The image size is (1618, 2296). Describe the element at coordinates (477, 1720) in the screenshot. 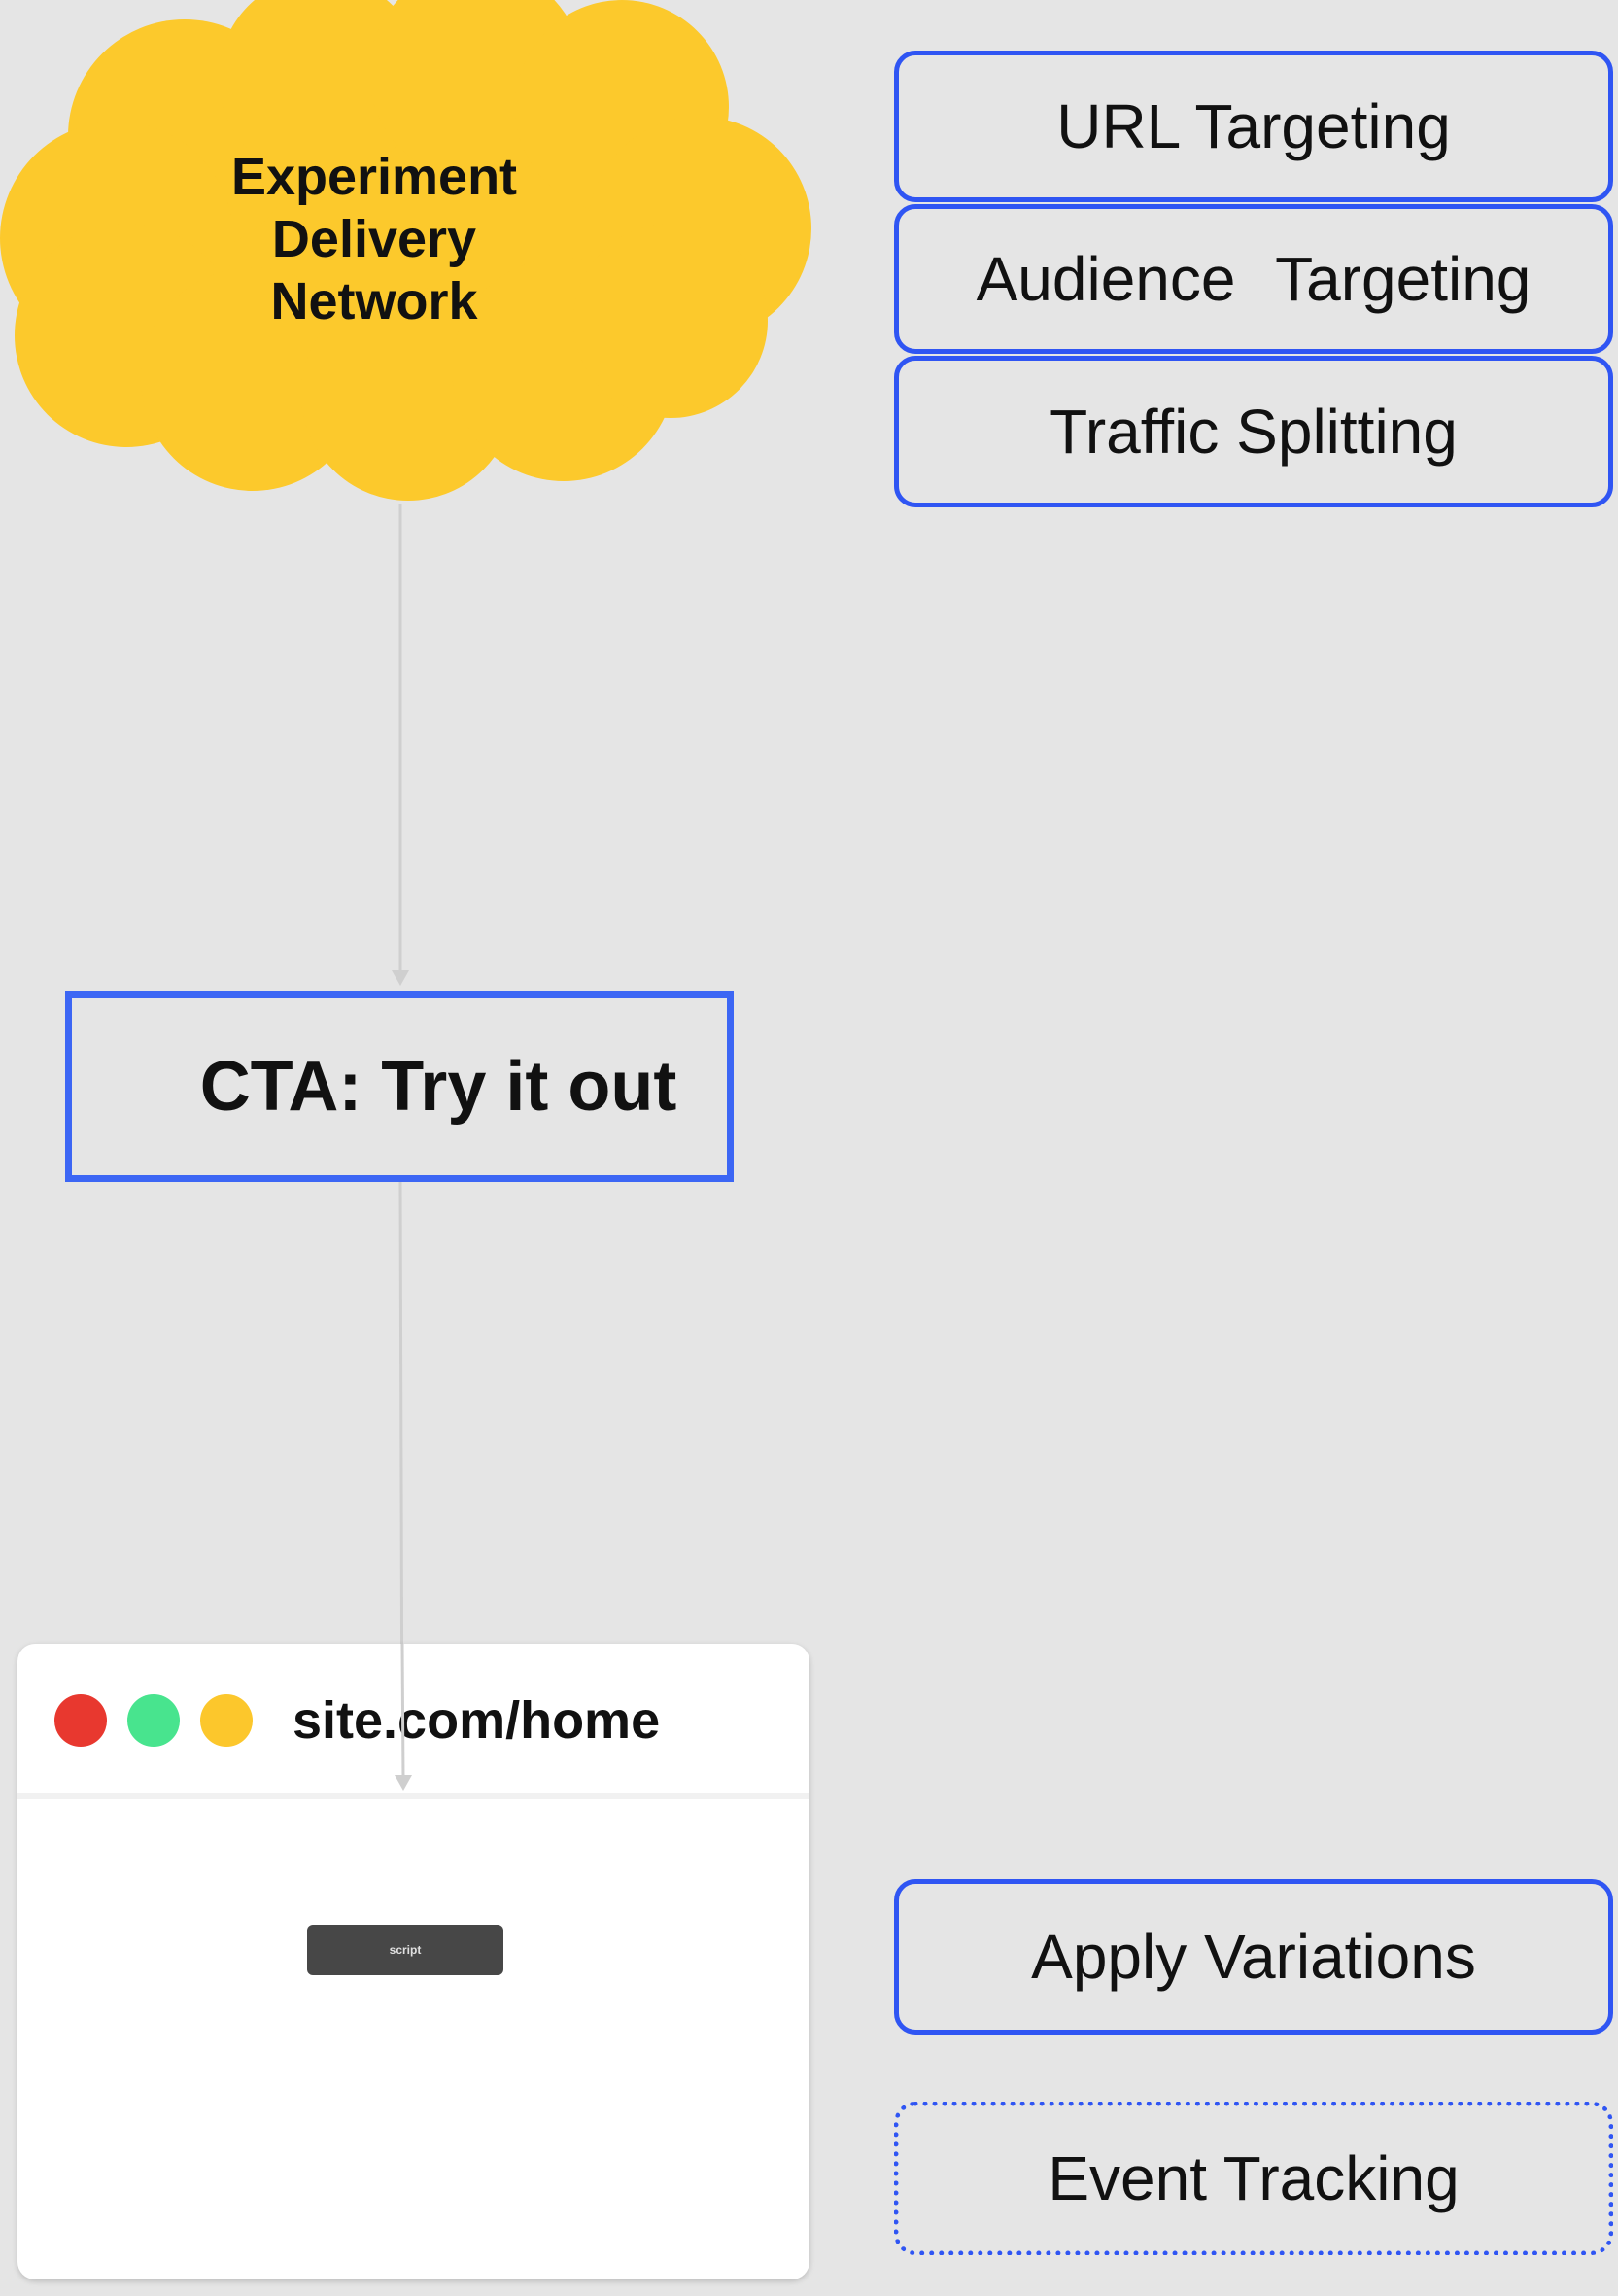

I see `browser-url: site.com/home` at that location.